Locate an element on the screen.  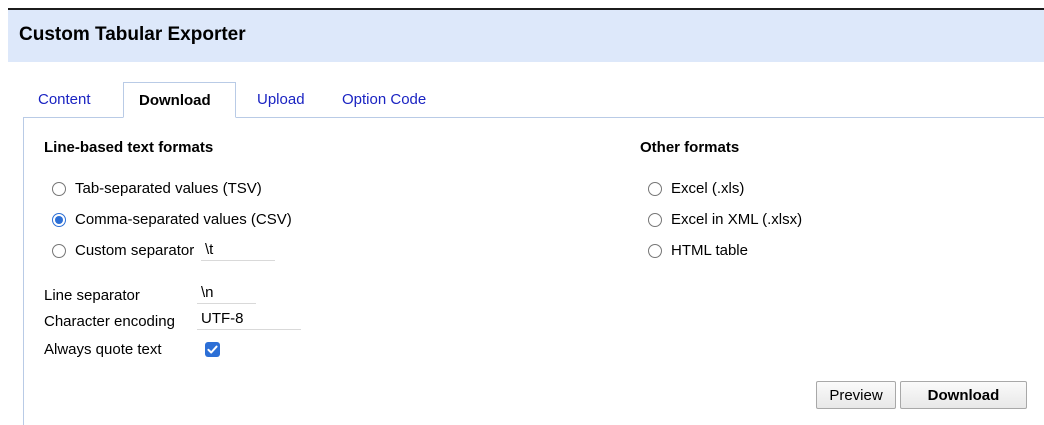
always-quote-checkbox is located at coordinates (212, 349).